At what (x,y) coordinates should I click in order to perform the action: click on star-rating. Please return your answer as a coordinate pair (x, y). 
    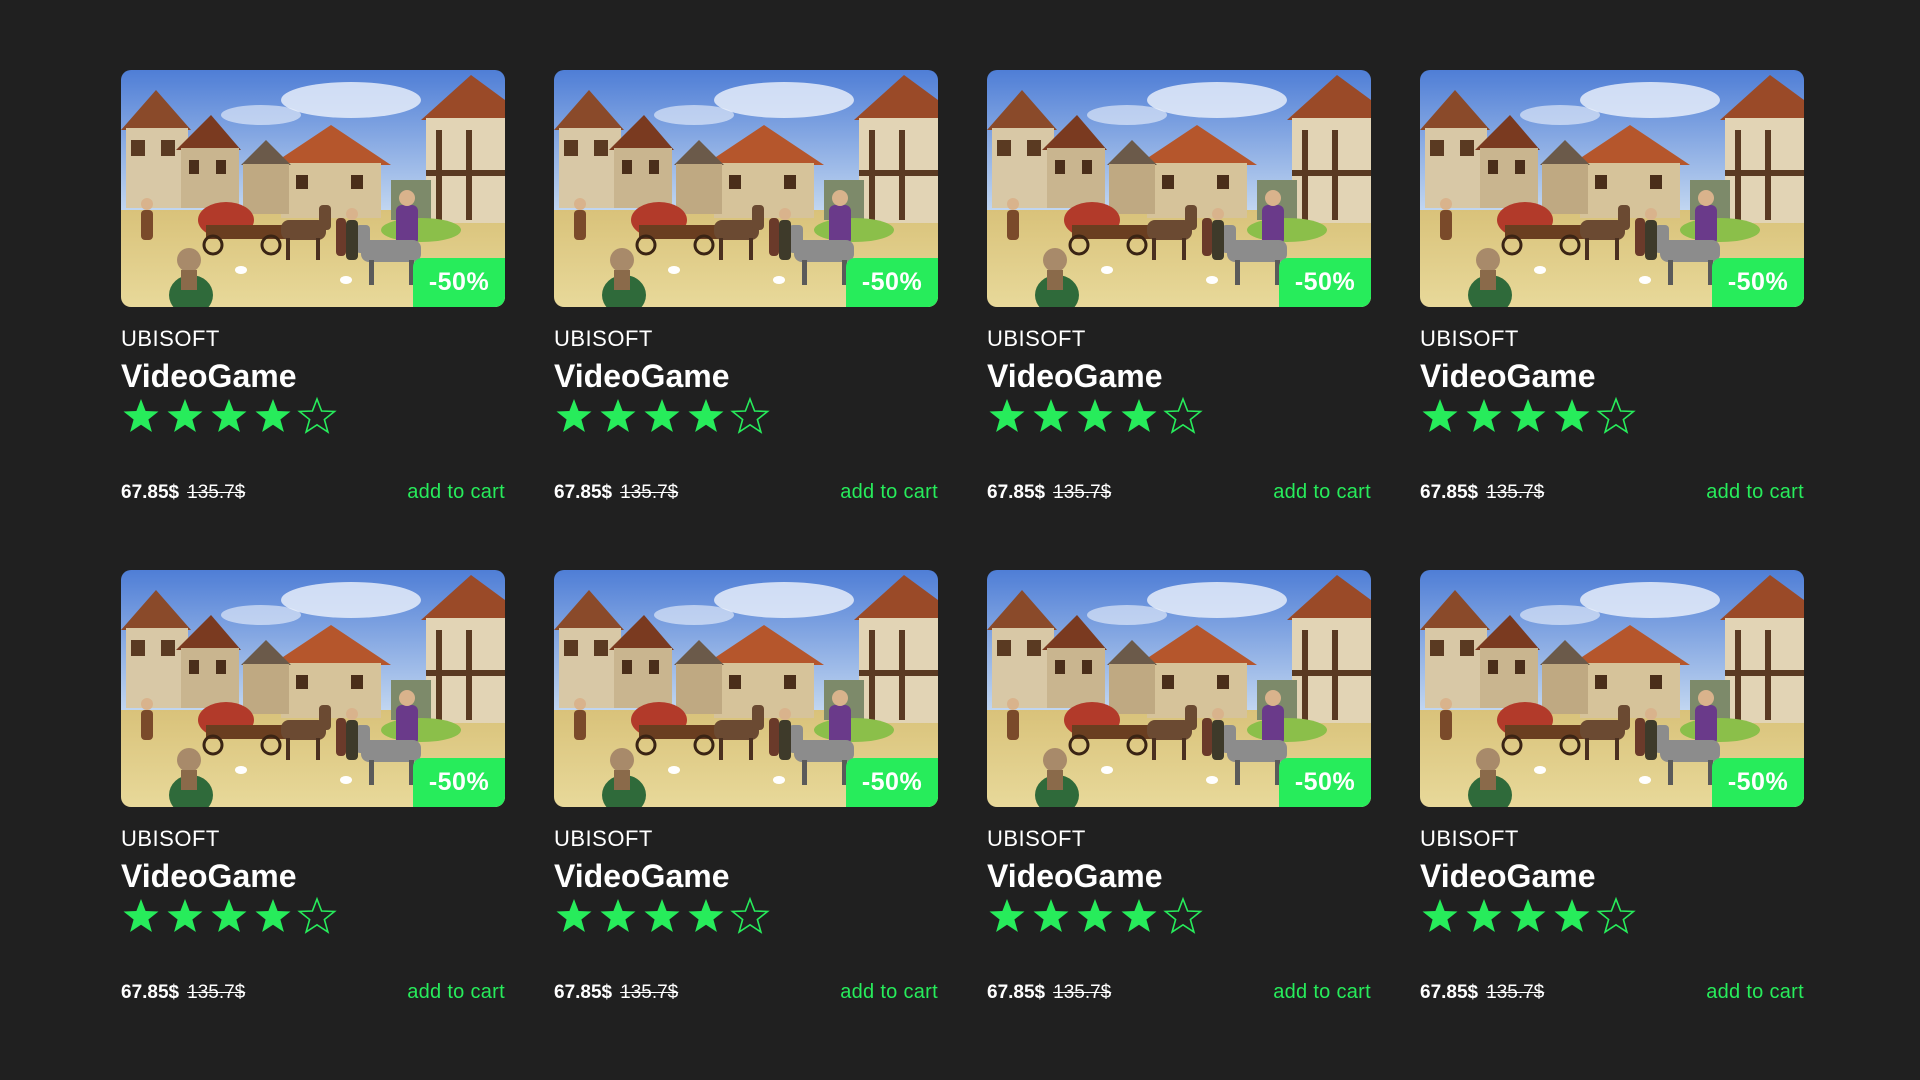
    Looking at the image, I should click on (229, 916).